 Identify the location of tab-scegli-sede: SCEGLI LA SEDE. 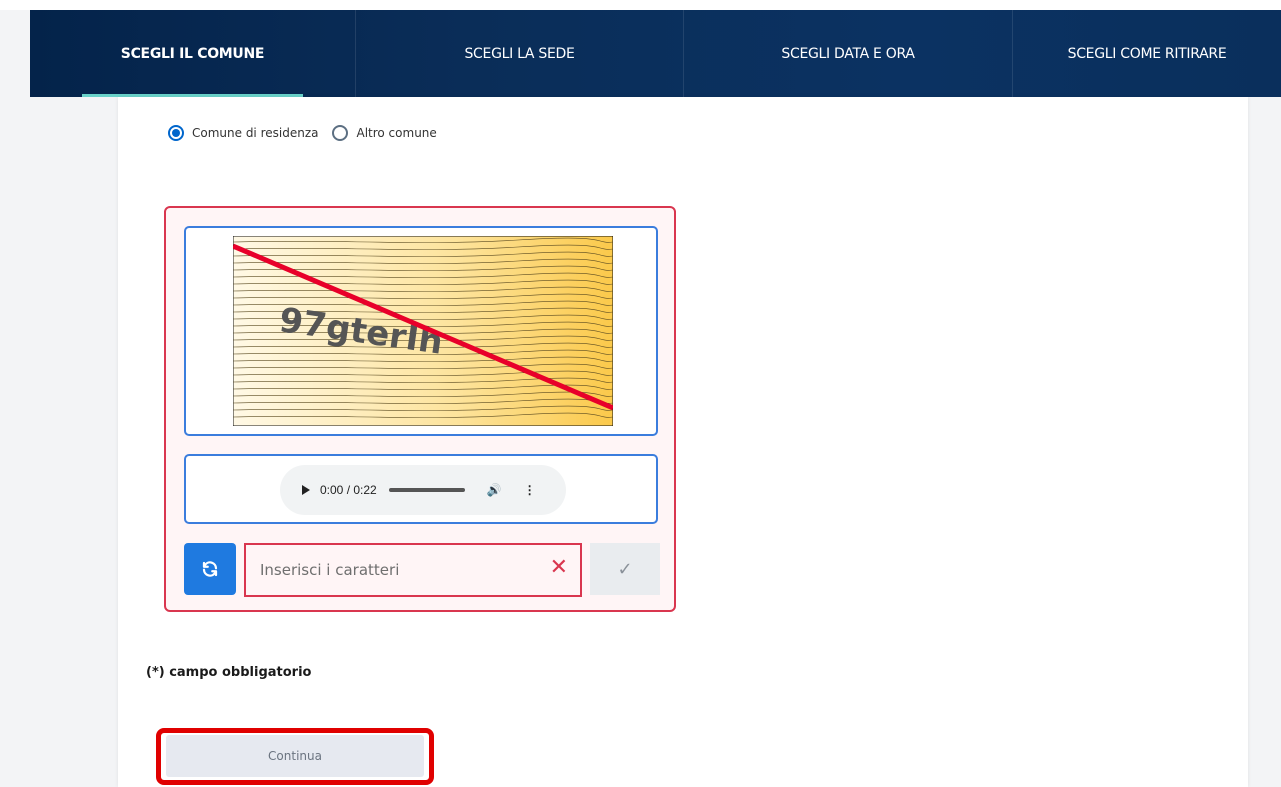
(520, 53).